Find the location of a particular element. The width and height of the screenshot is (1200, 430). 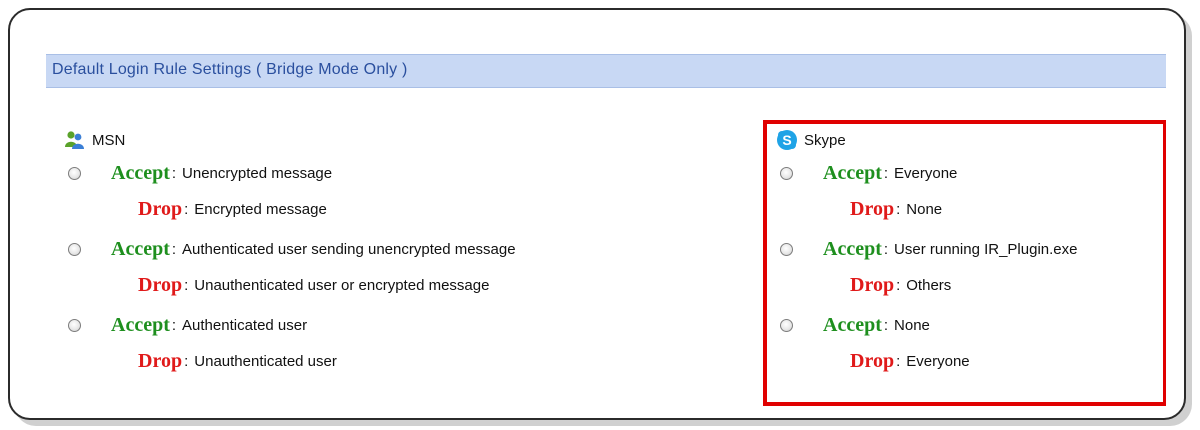

skype-header: S Skype is located at coordinates (971, 140).